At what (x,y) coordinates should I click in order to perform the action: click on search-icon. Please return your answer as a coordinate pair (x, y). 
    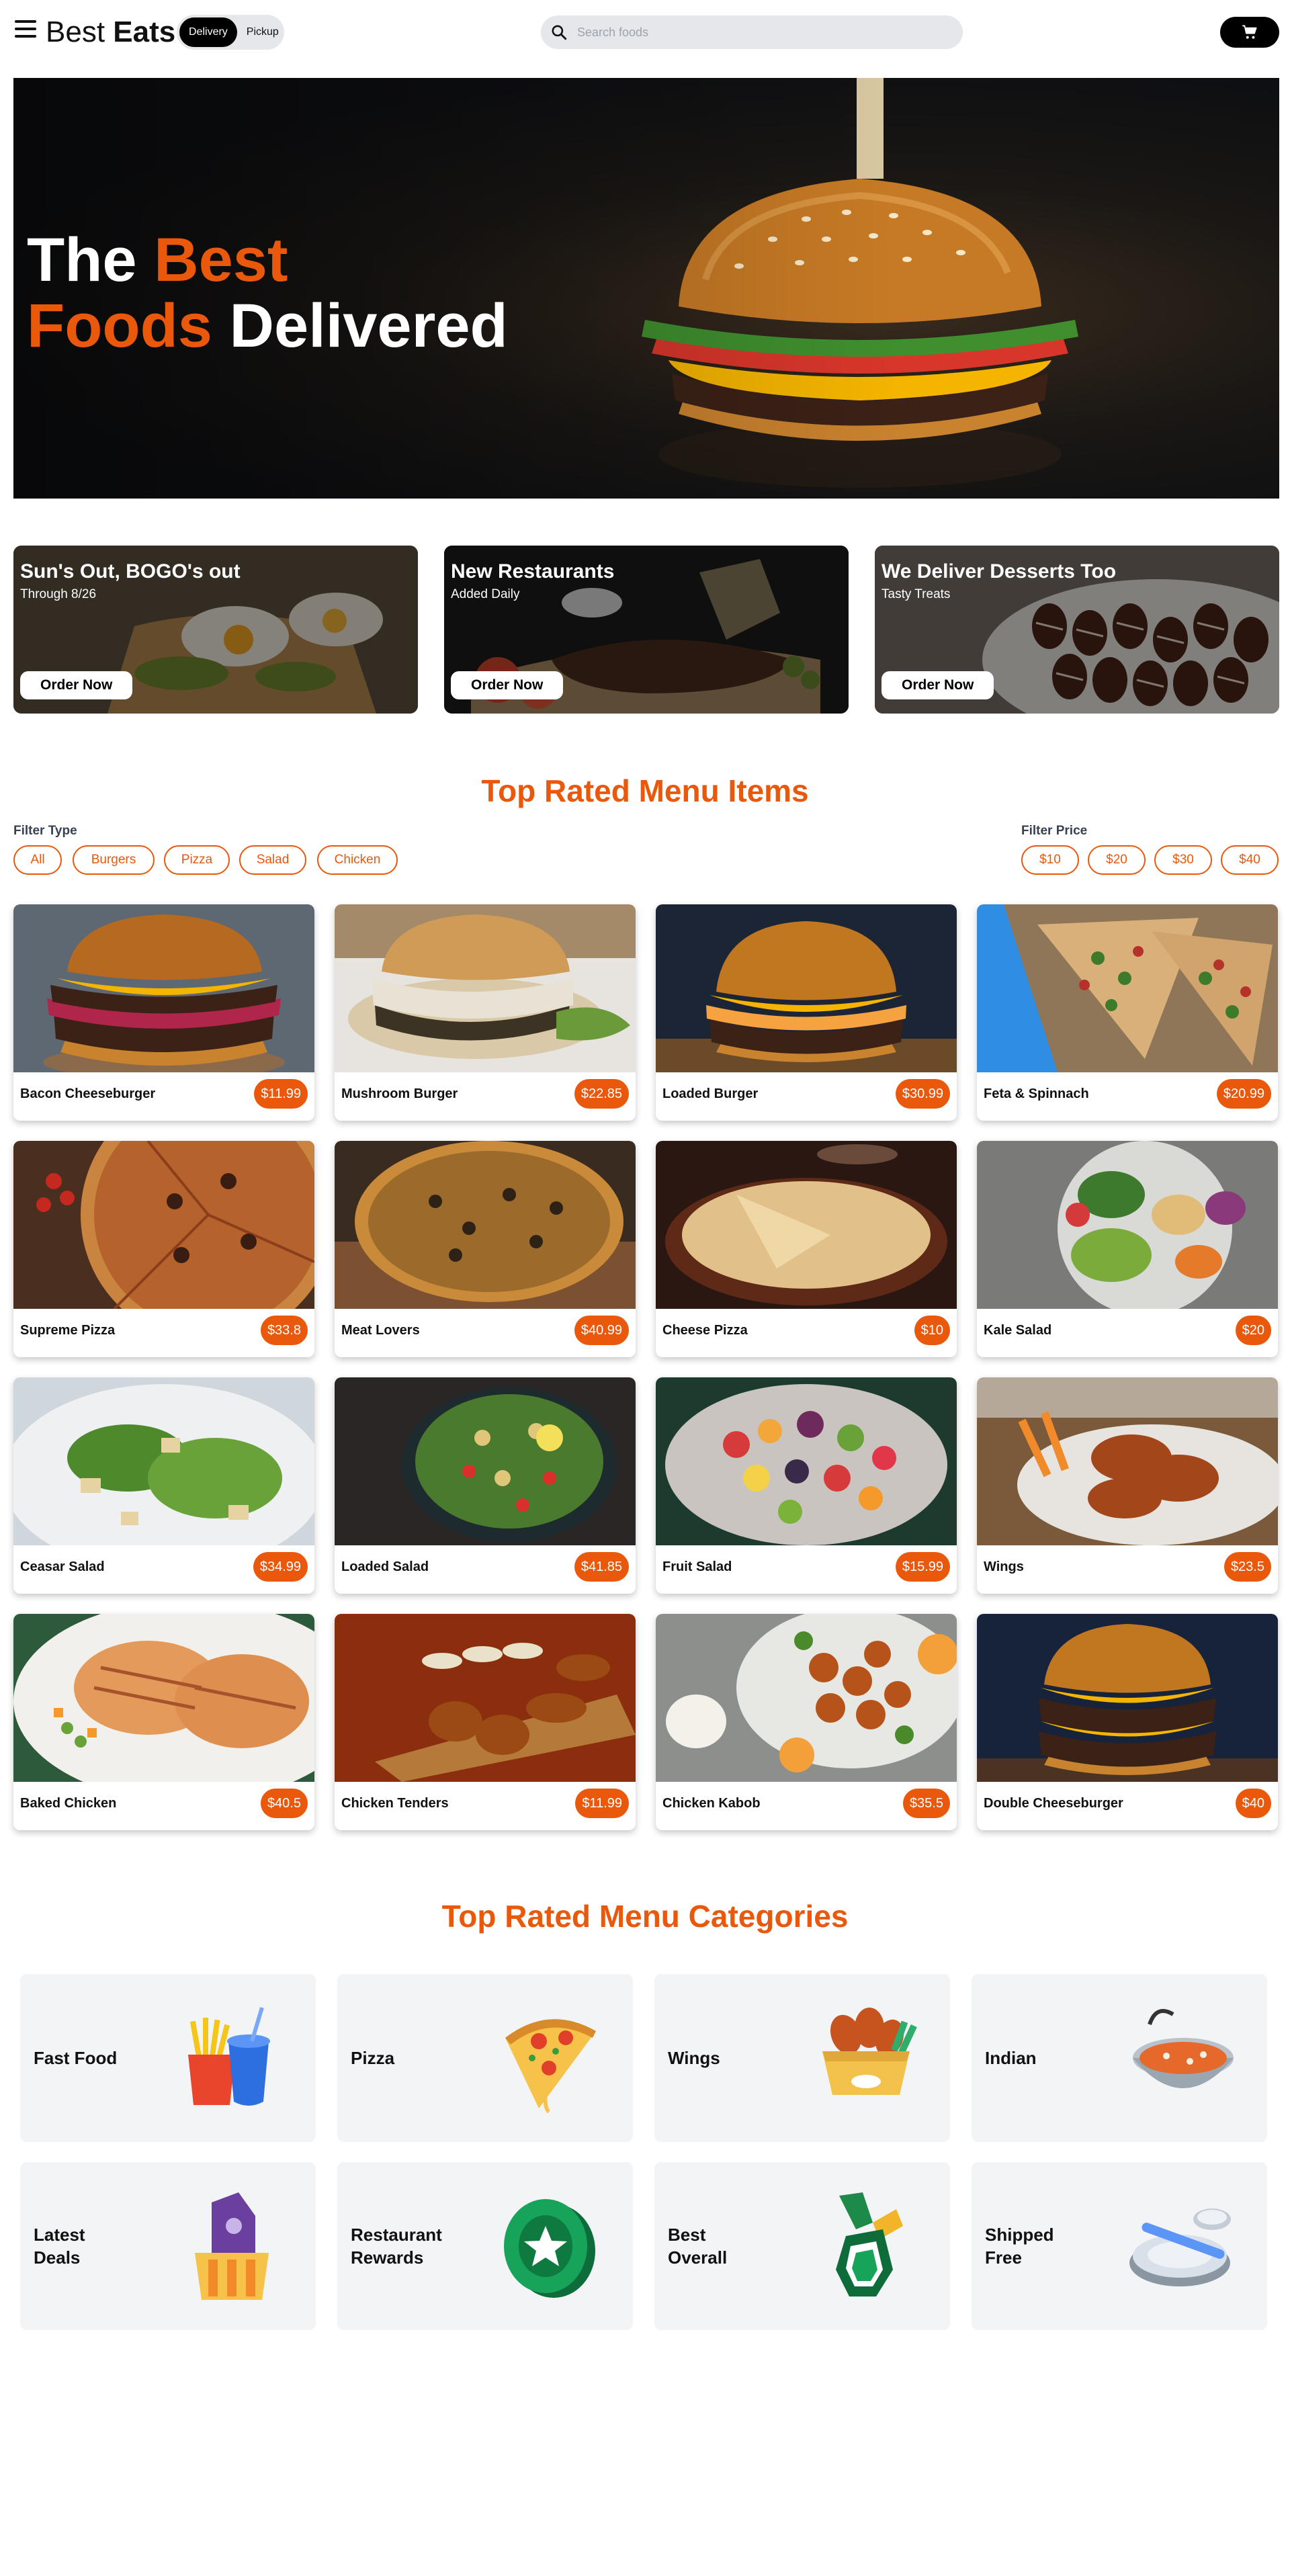
    Looking at the image, I should click on (559, 32).